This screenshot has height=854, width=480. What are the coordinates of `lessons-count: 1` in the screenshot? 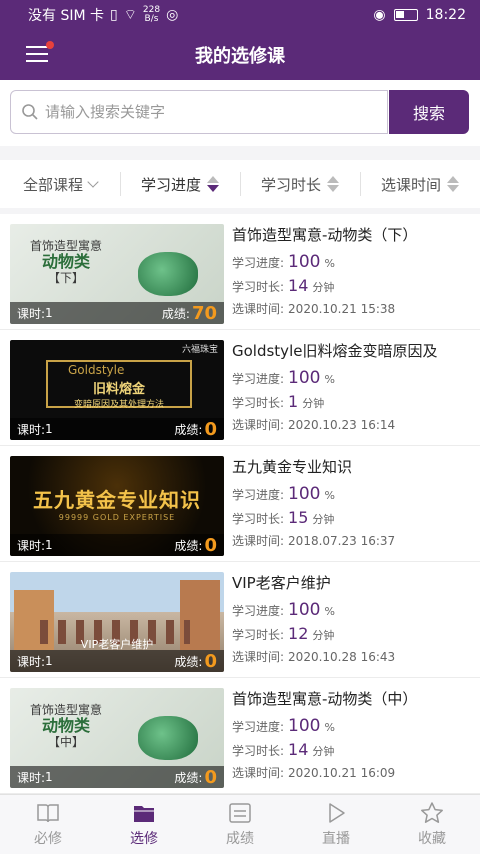 It's located at (49, 545).